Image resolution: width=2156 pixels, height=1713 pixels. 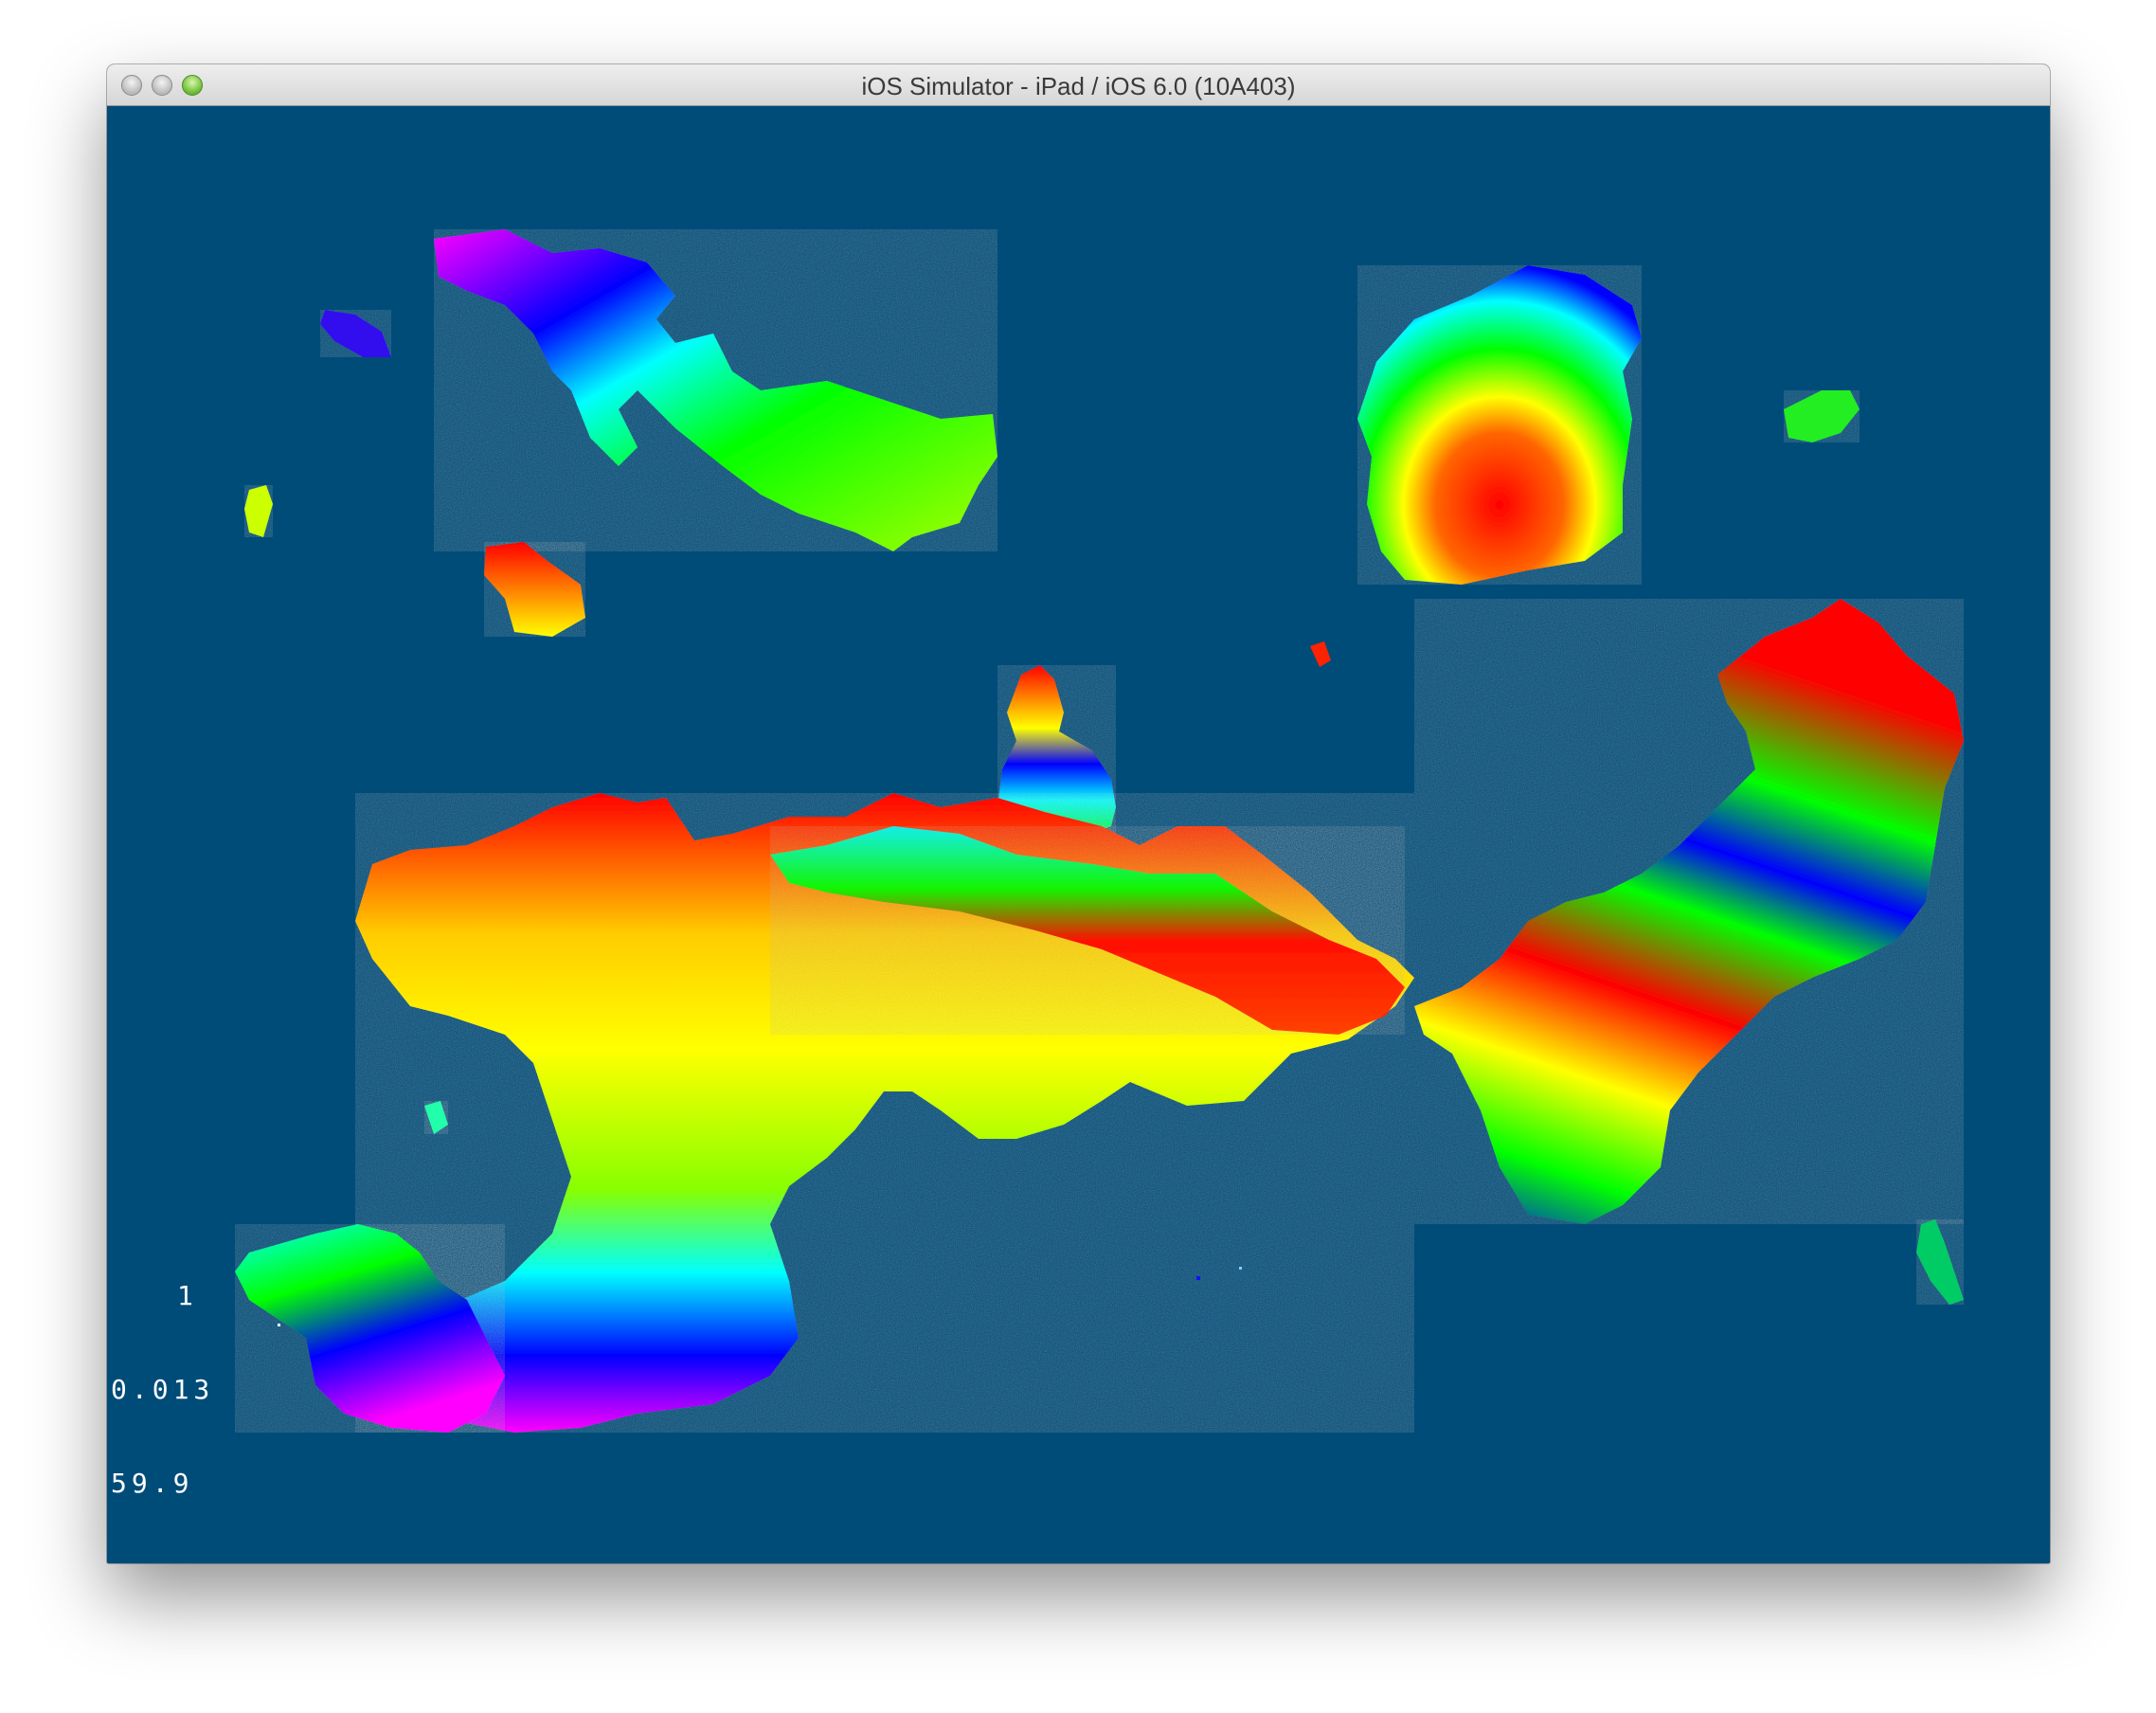 I want to click on window-titlebar: iOS Simulator - iPad / iOS 6.0 (10A403), so click(x=1078, y=85).